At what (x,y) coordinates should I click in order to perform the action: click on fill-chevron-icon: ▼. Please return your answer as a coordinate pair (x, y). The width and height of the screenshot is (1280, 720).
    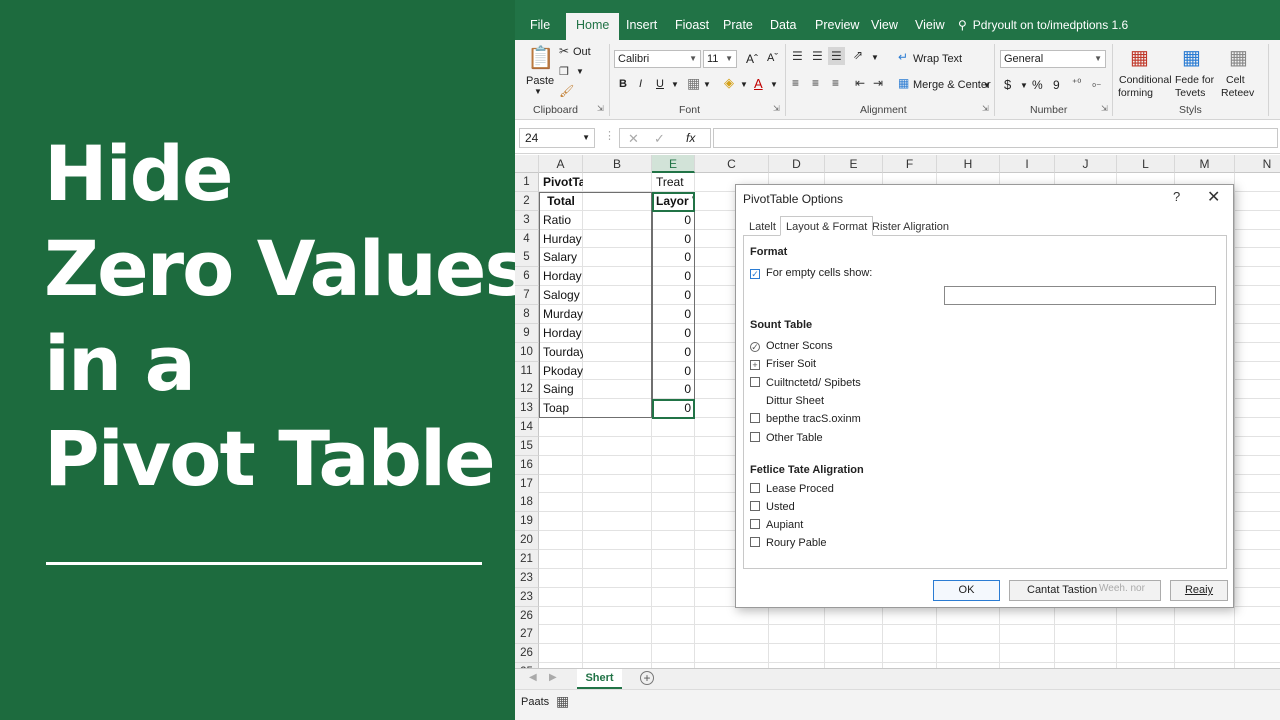
    Looking at the image, I should click on (744, 84).